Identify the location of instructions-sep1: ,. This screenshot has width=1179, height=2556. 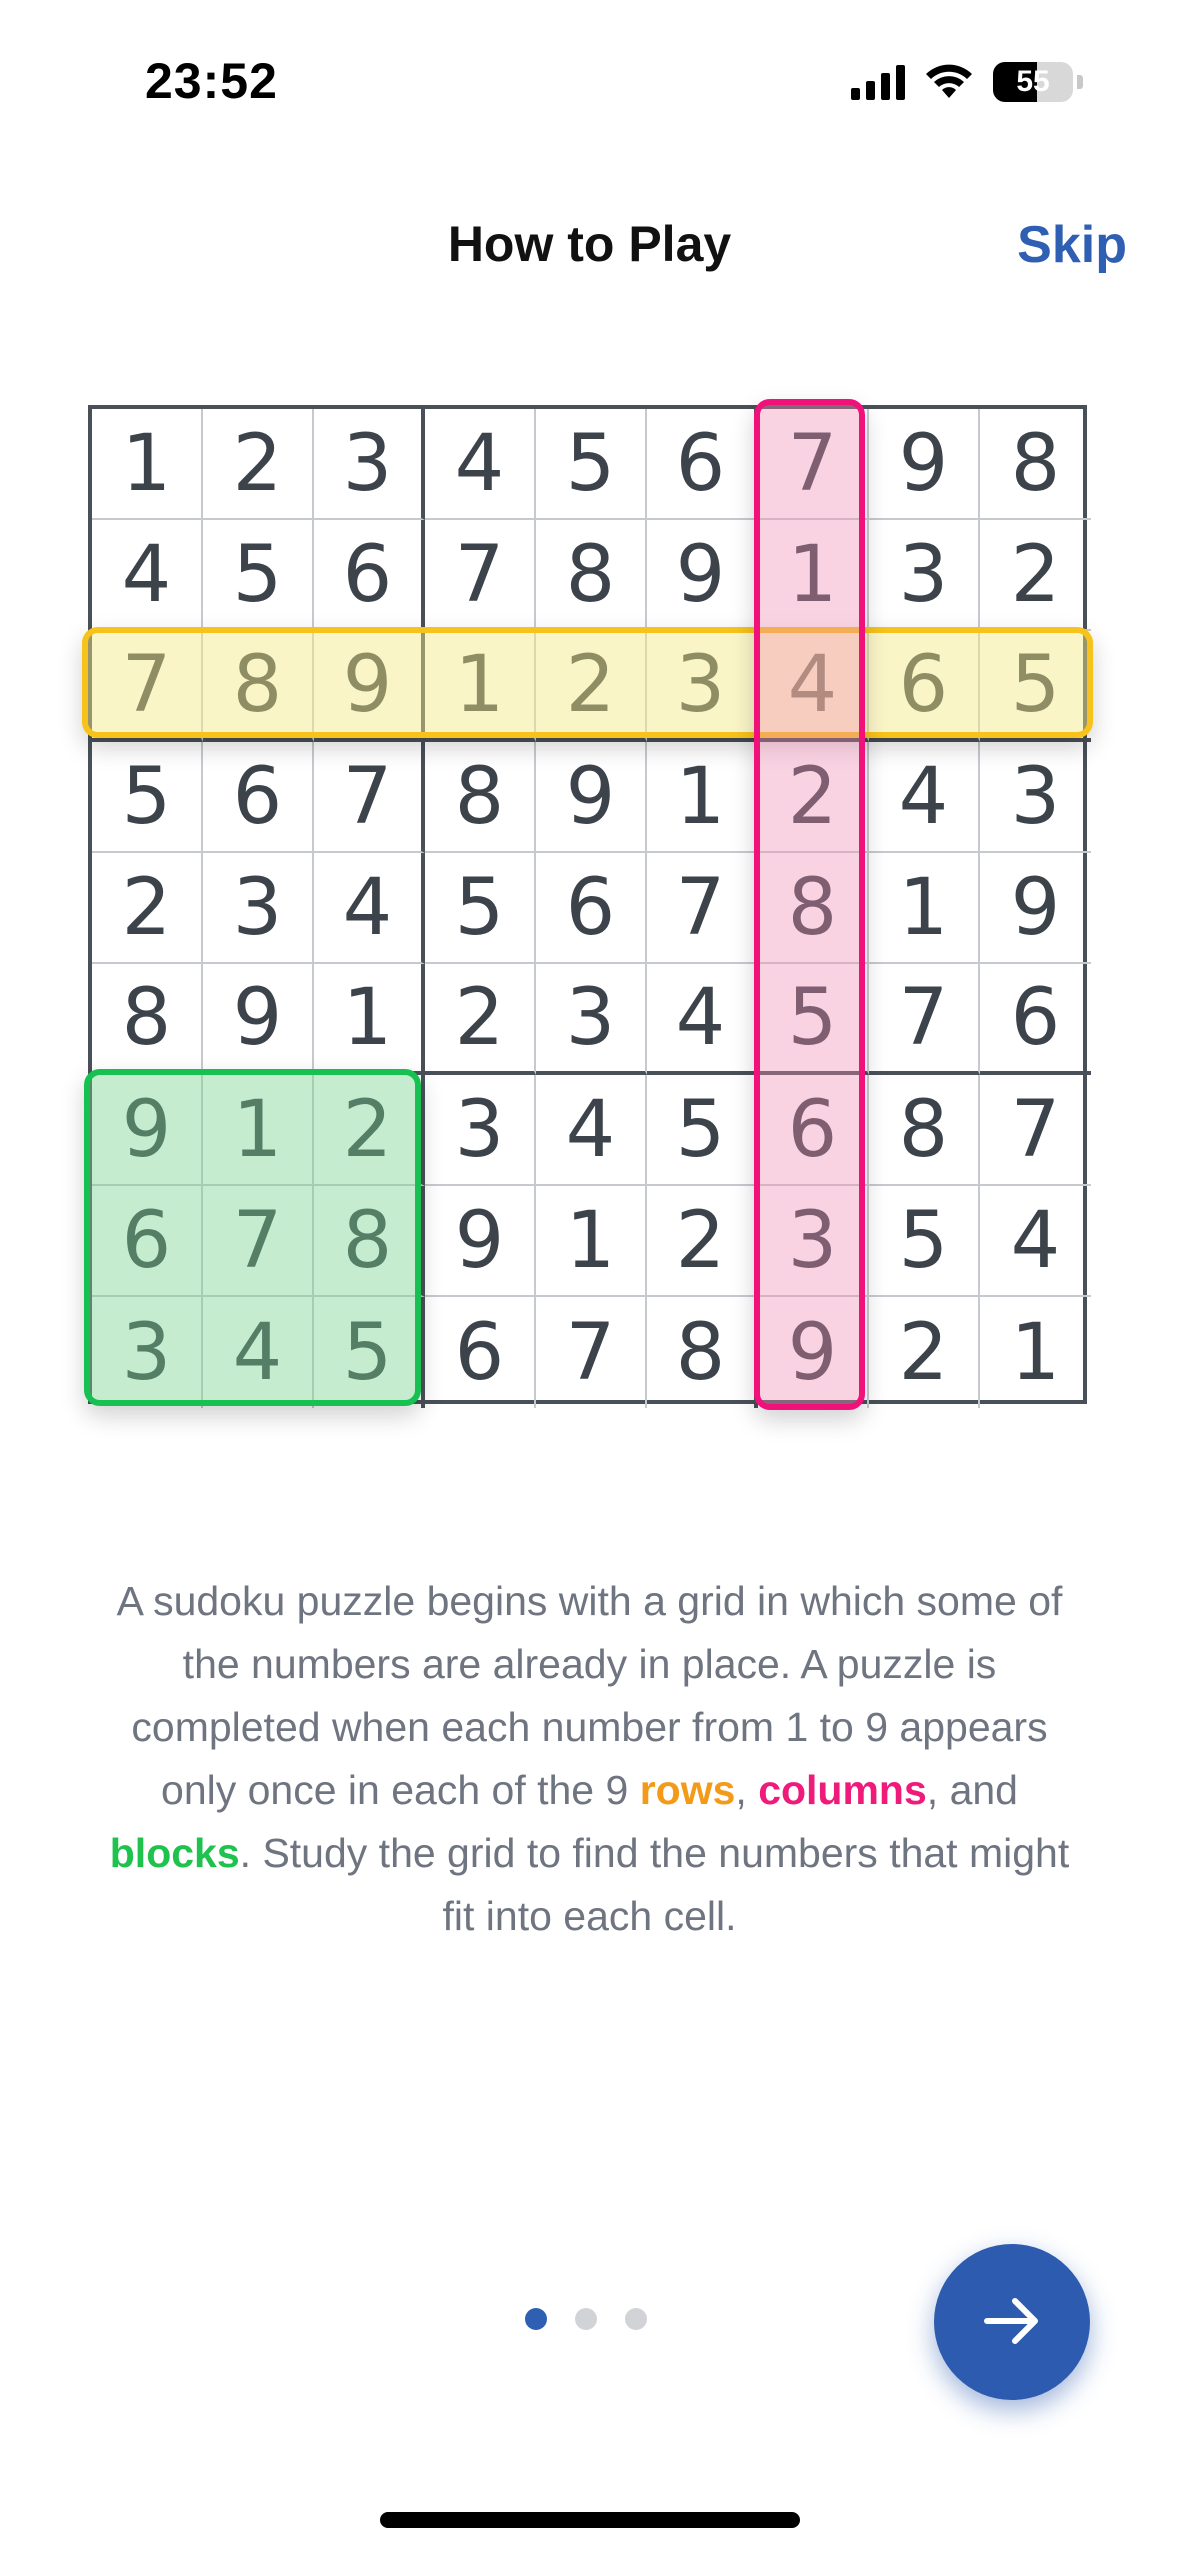
(747, 1790).